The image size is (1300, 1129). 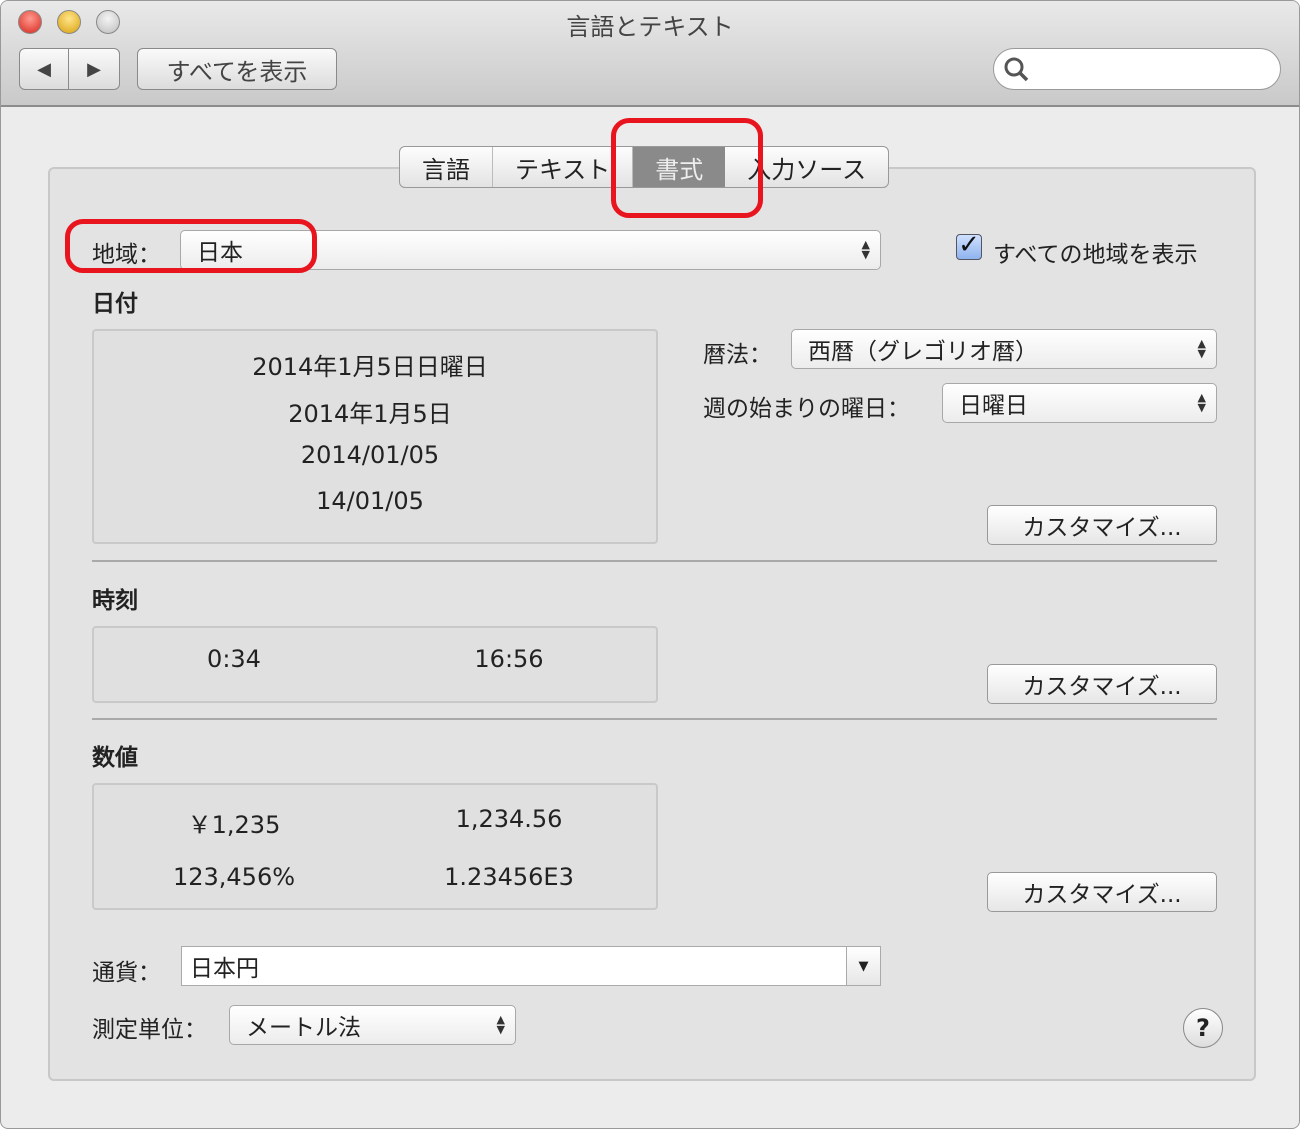 I want to click on search-icon, so click(x=1016, y=69).